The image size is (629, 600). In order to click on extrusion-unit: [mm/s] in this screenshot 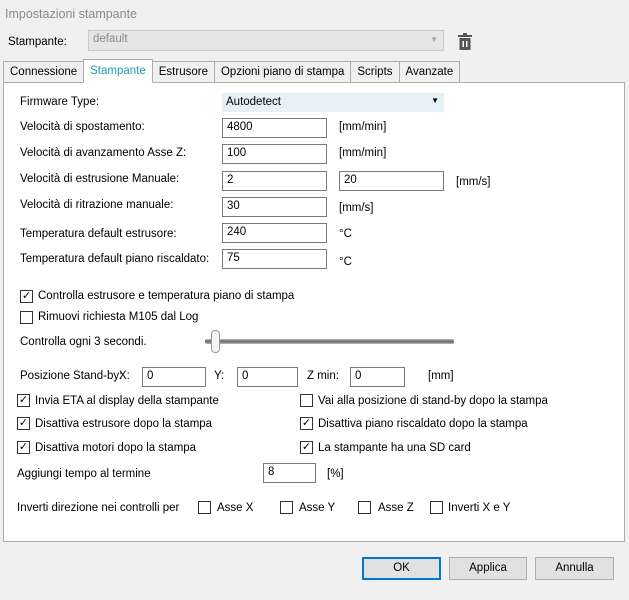, I will do `click(473, 182)`.